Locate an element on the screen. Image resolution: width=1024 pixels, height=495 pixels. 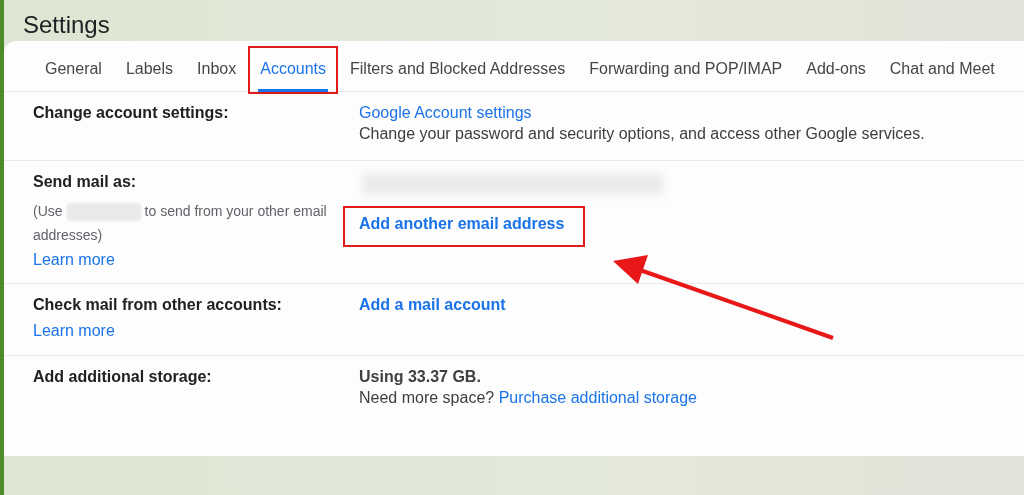
tab: Labels is located at coordinates (149, 70).